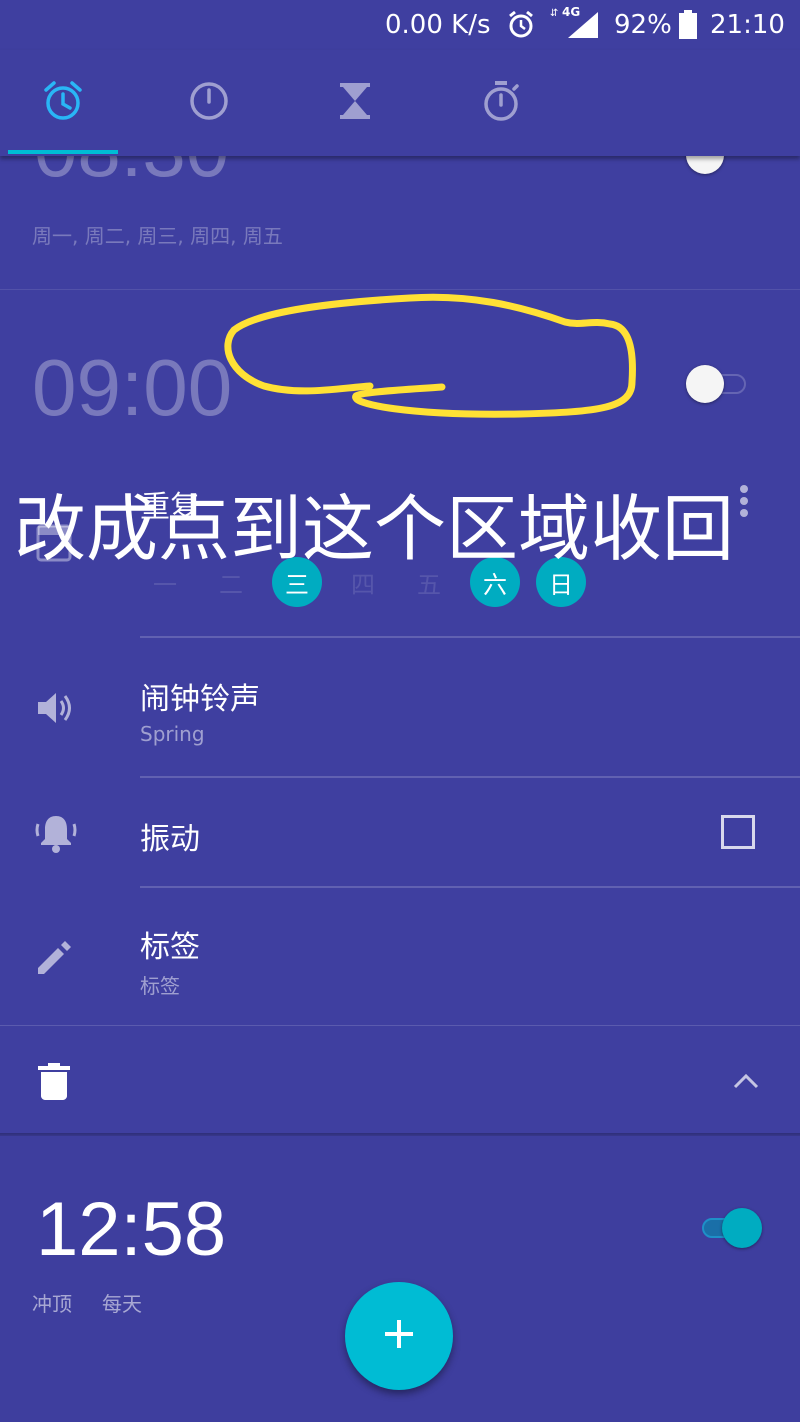 This screenshot has height=1422, width=800. Describe the element at coordinates (733, 1228) in the screenshot. I see `alarm-toggle-on` at that location.